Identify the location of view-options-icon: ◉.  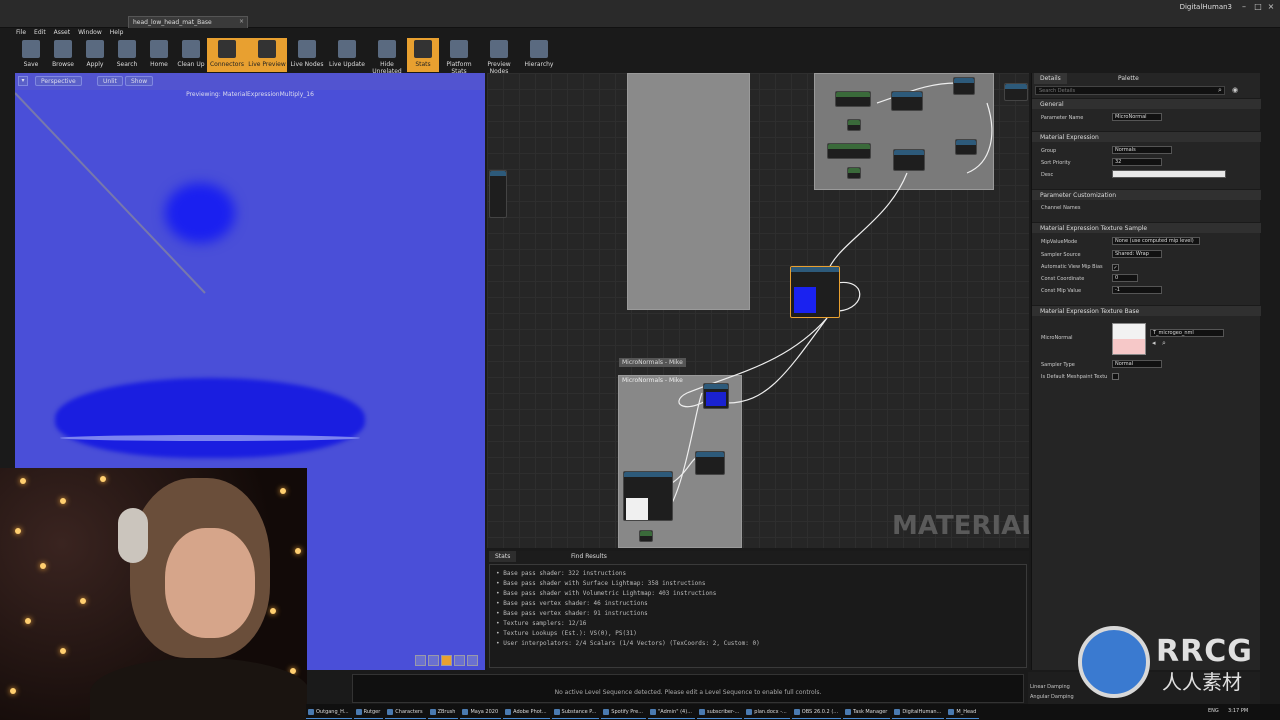
(1236, 90).